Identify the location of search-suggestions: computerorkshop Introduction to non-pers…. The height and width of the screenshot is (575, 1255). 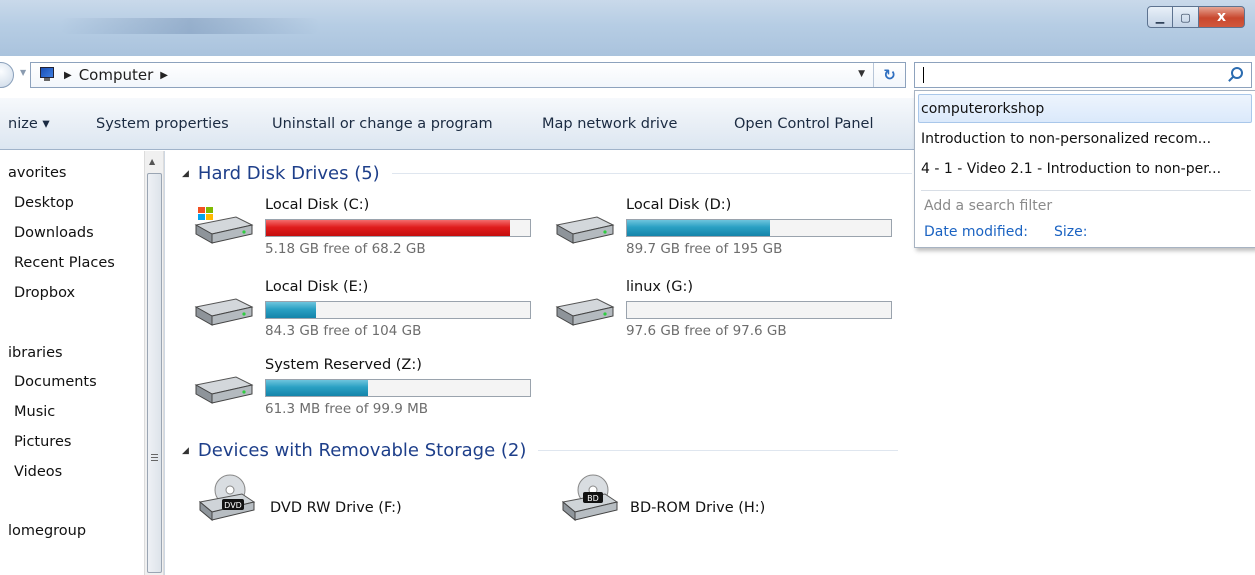
(1084, 169).